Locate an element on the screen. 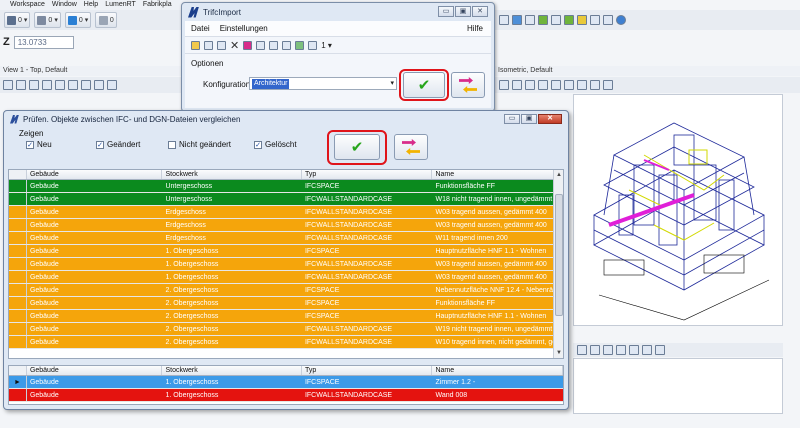 The height and width of the screenshot is (428, 800). checkbox-geloescht: ✓ is located at coordinates (258, 144).